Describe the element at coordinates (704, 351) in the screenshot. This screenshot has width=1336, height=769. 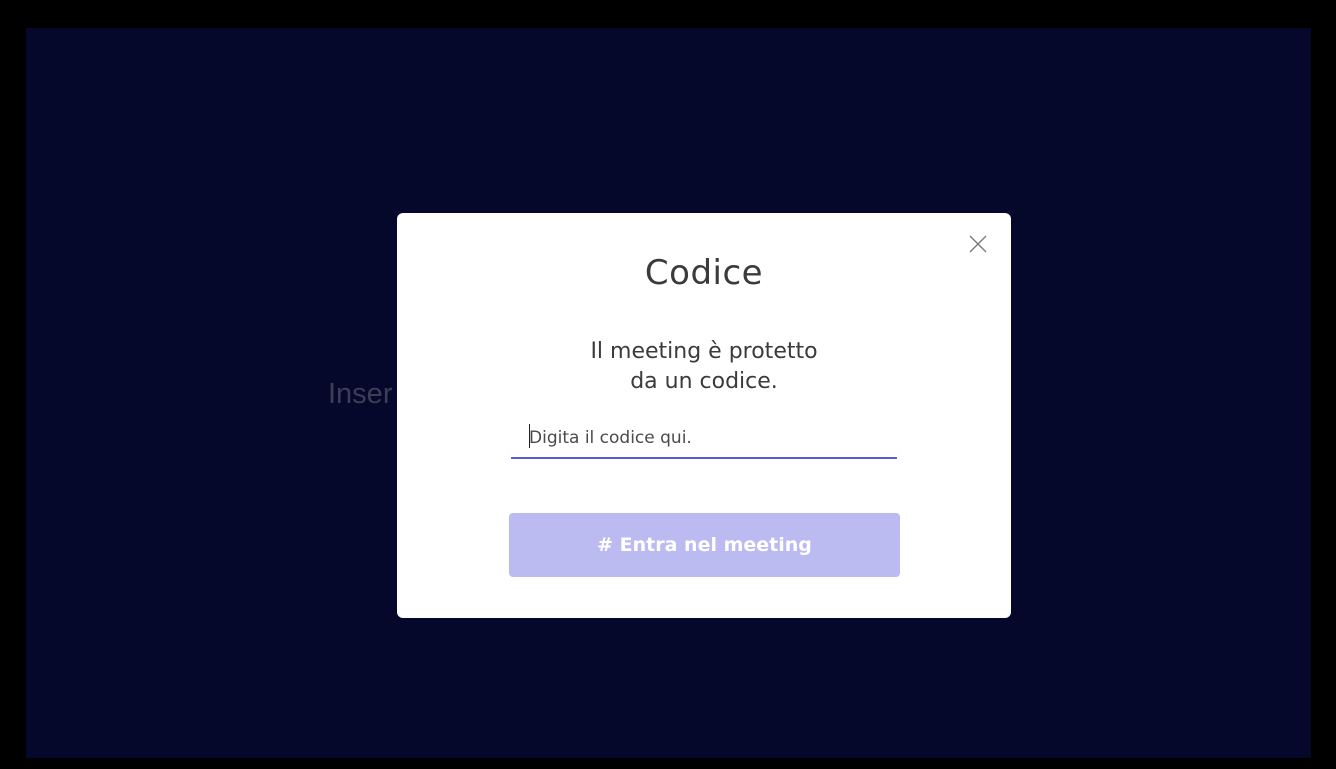
I see `description-line-1: Il meeting è protetto` at that location.